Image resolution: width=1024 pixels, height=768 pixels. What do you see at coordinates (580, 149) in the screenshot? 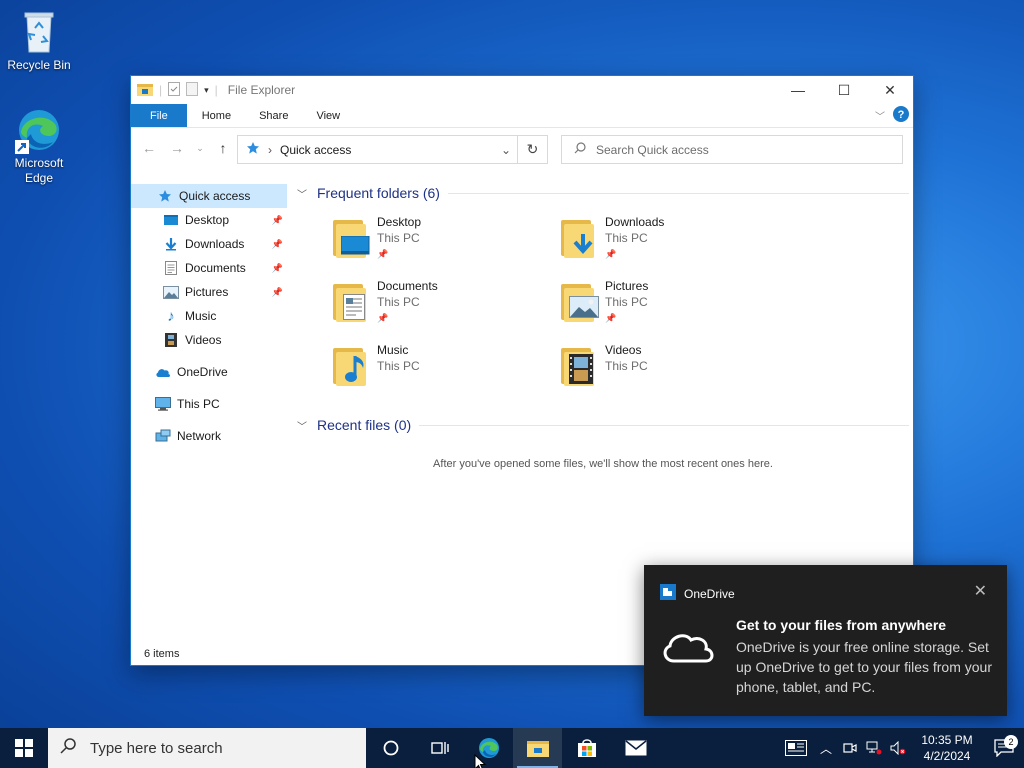
I see `search-icon` at bounding box center [580, 149].